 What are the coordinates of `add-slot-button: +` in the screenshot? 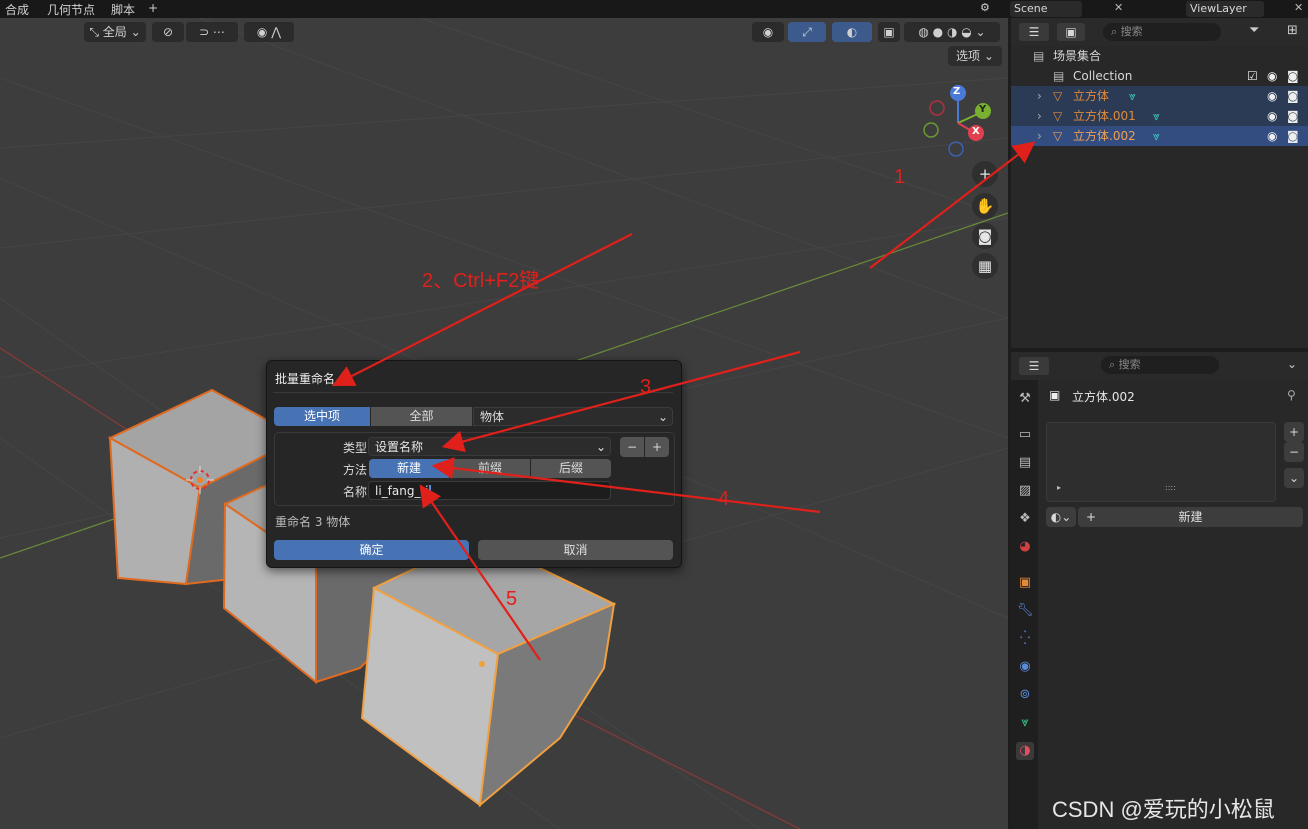 It's located at (1294, 432).